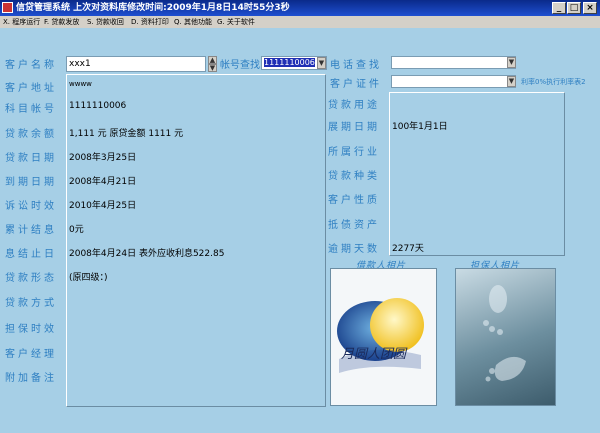 The width and height of the screenshot is (600, 433). I want to click on field-value-due-date: 2008年4月21日, so click(103, 182).